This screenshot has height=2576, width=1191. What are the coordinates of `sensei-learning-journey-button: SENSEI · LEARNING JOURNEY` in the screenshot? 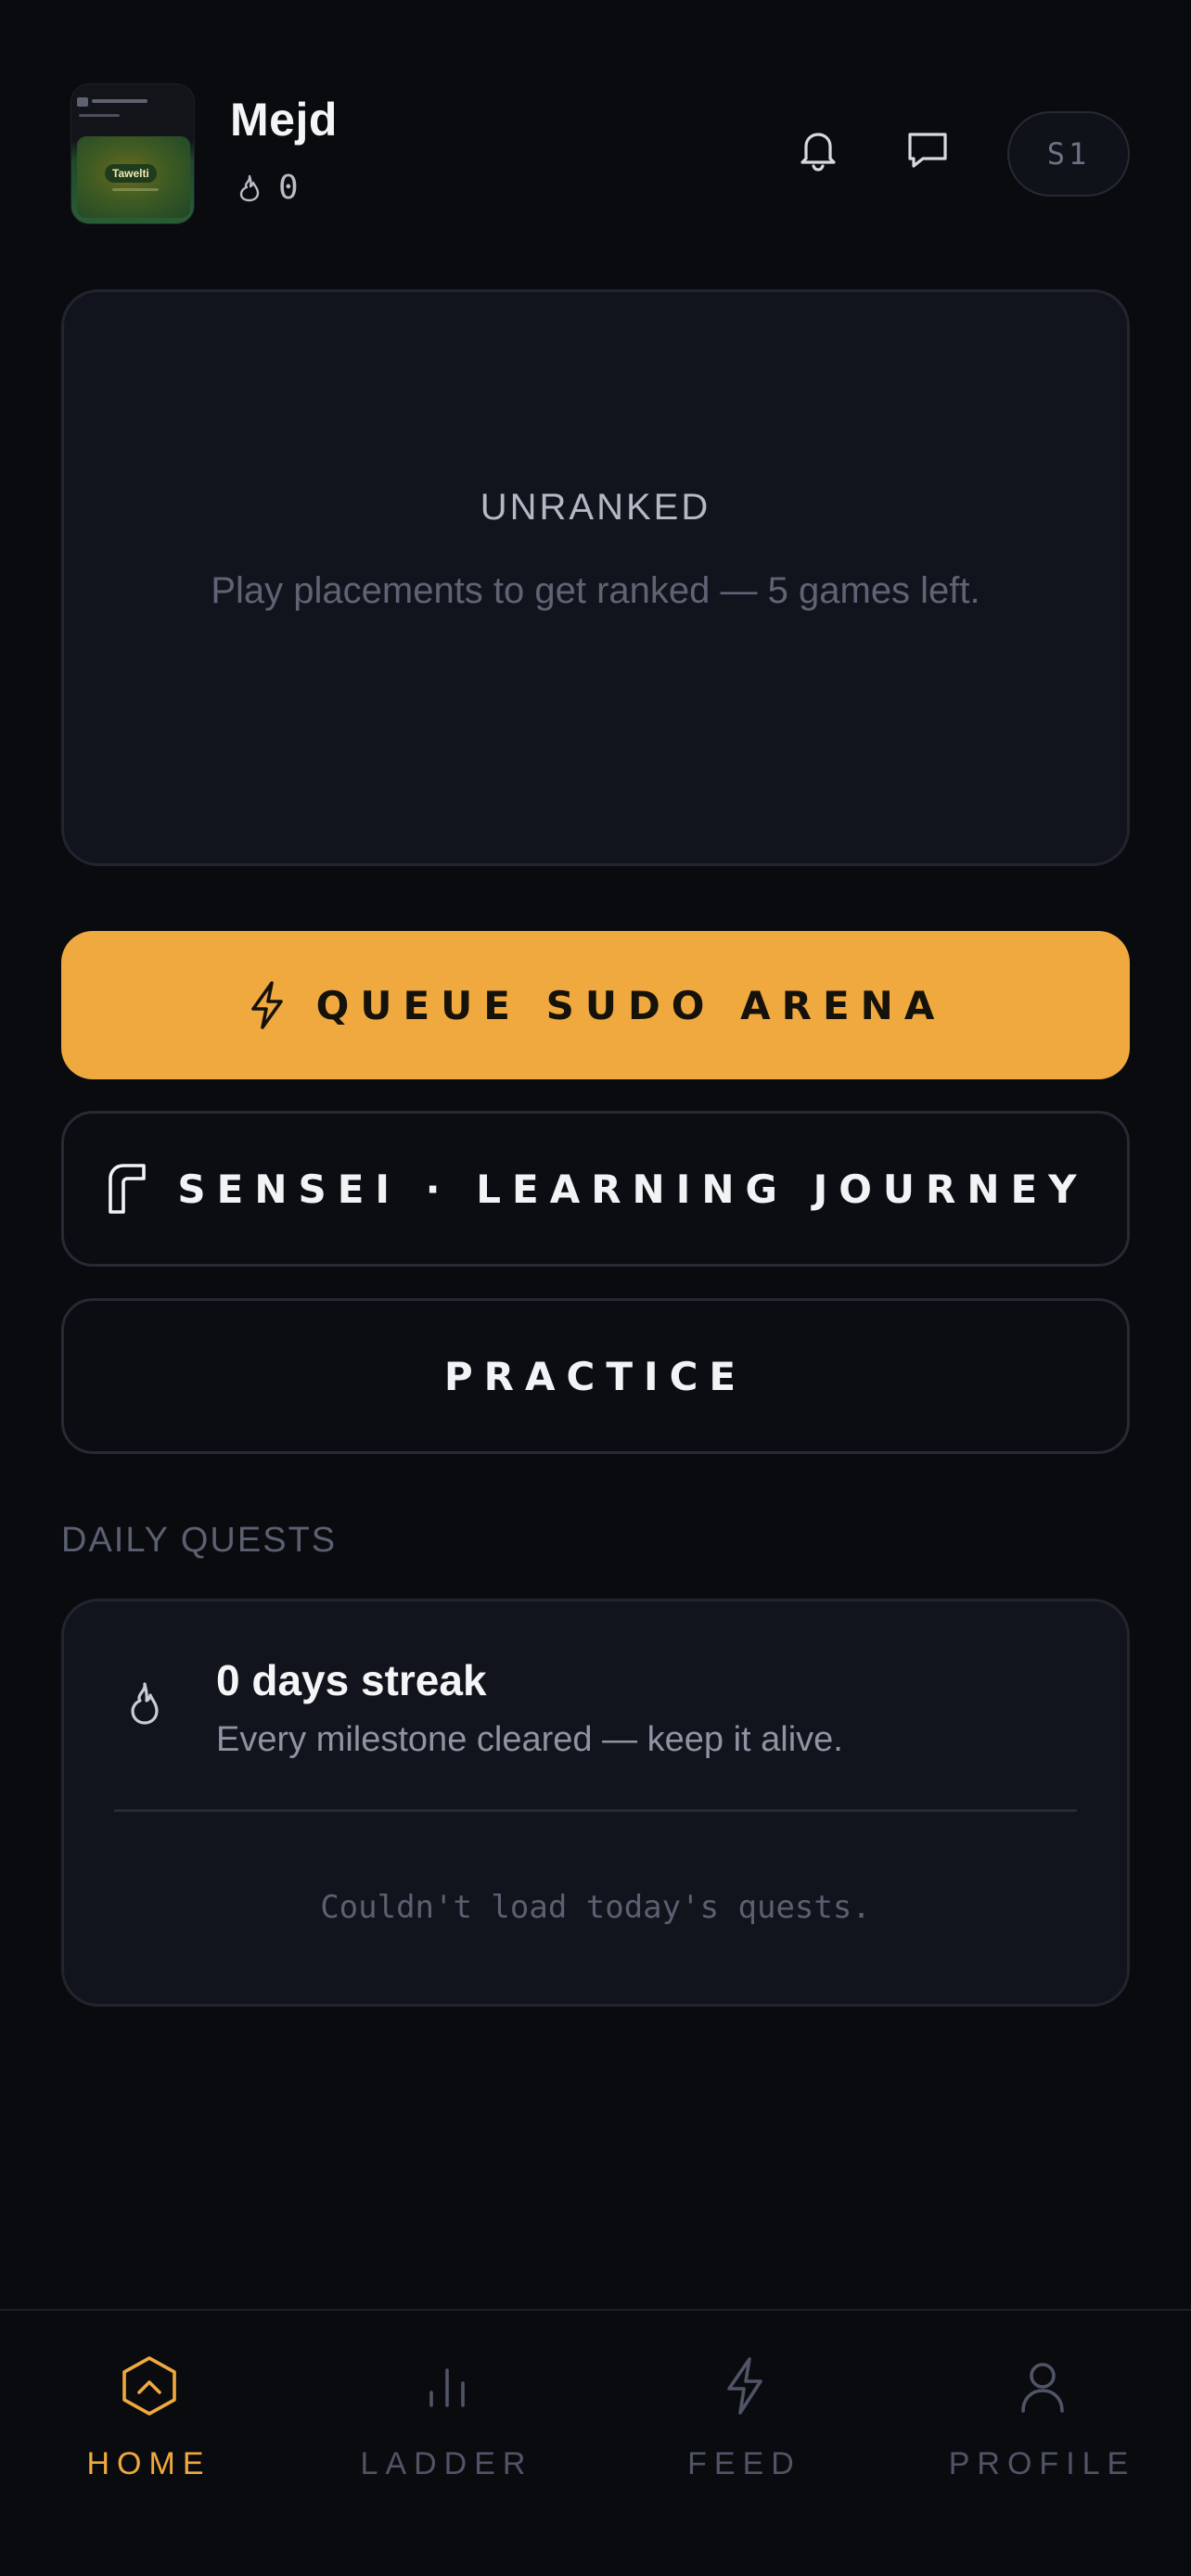 It's located at (595, 1189).